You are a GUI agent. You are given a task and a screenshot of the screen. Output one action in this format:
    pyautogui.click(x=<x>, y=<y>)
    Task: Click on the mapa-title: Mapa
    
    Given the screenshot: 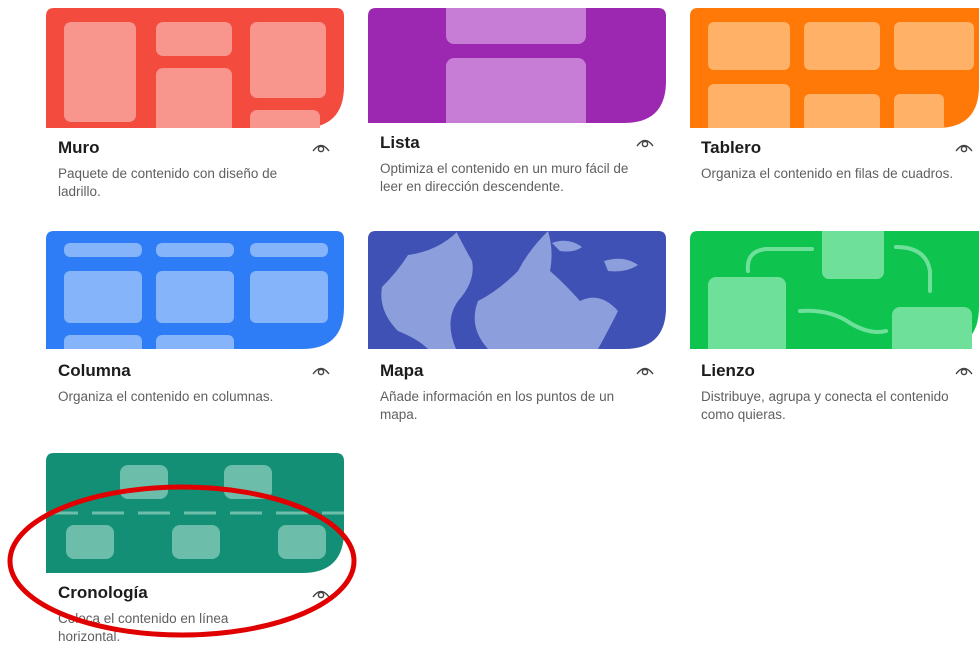 What is the action you would take?
    pyautogui.click(x=402, y=370)
    